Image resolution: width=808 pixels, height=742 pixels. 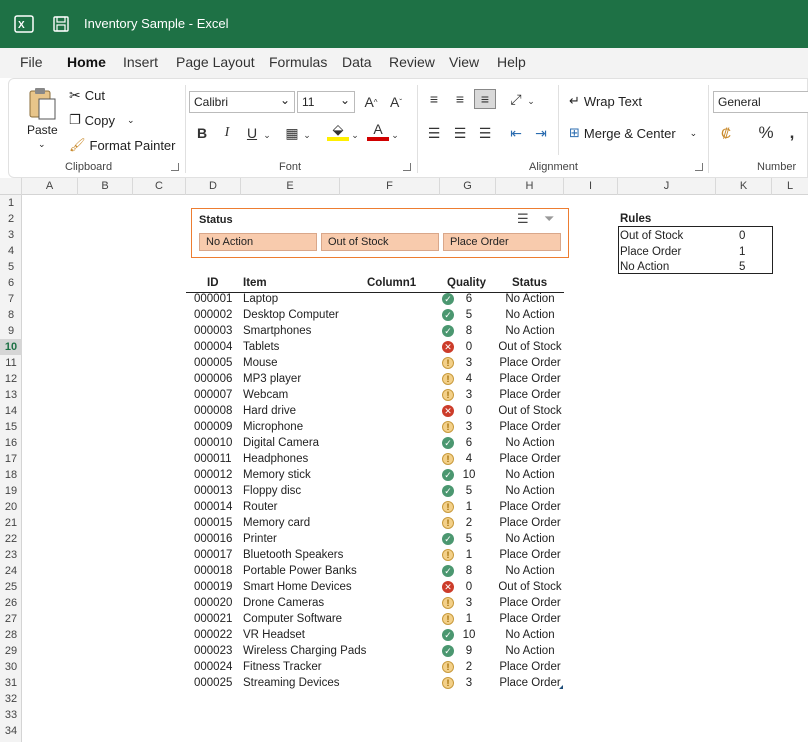 I want to click on cell-item: Hard drive, so click(x=269, y=411).